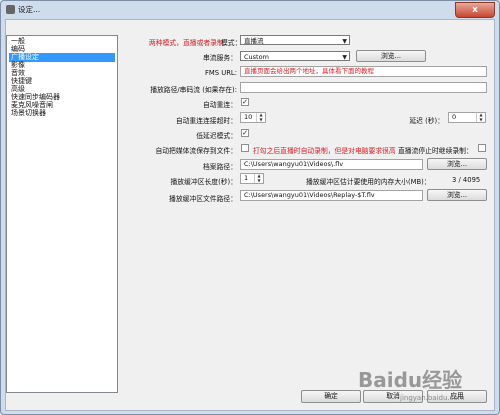  I want to click on low-latency-checkbox: ✓, so click(245, 133).